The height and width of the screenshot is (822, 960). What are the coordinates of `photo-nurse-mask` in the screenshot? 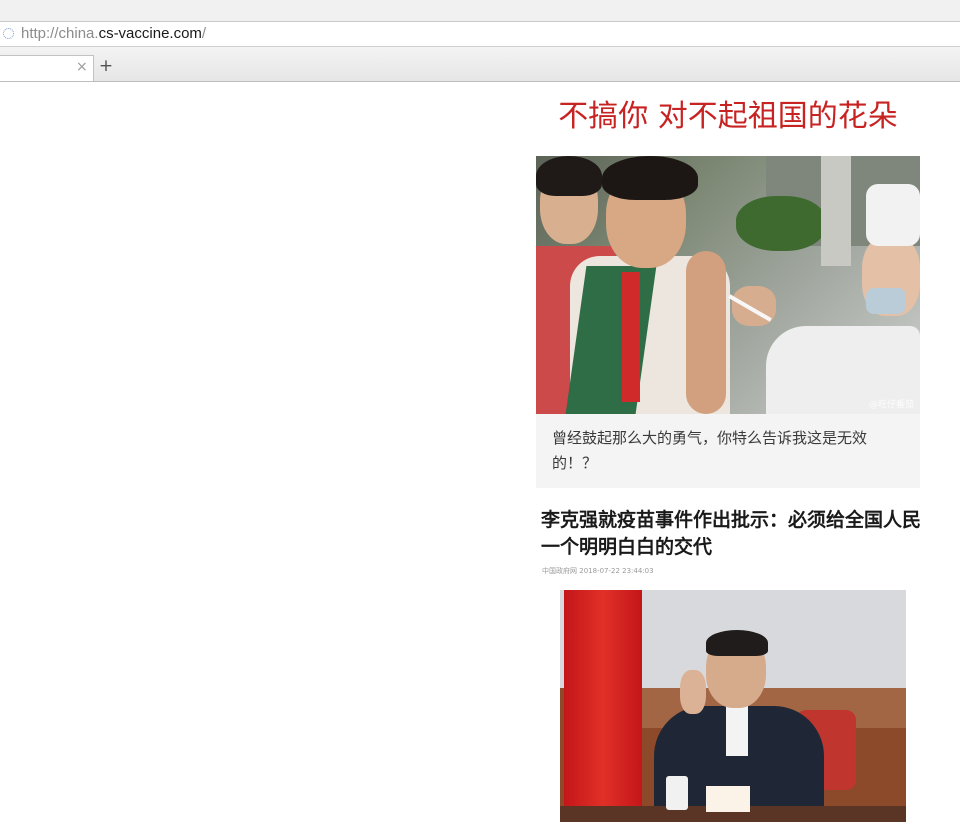 It's located at (886, 301).